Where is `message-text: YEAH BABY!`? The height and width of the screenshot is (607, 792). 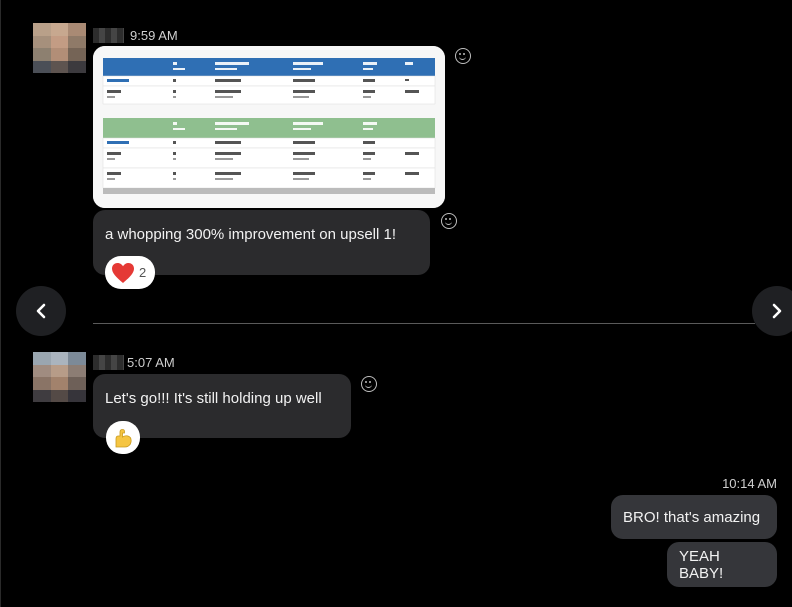
message-text: YEAH BABY! is located at coordinates (701, 564).